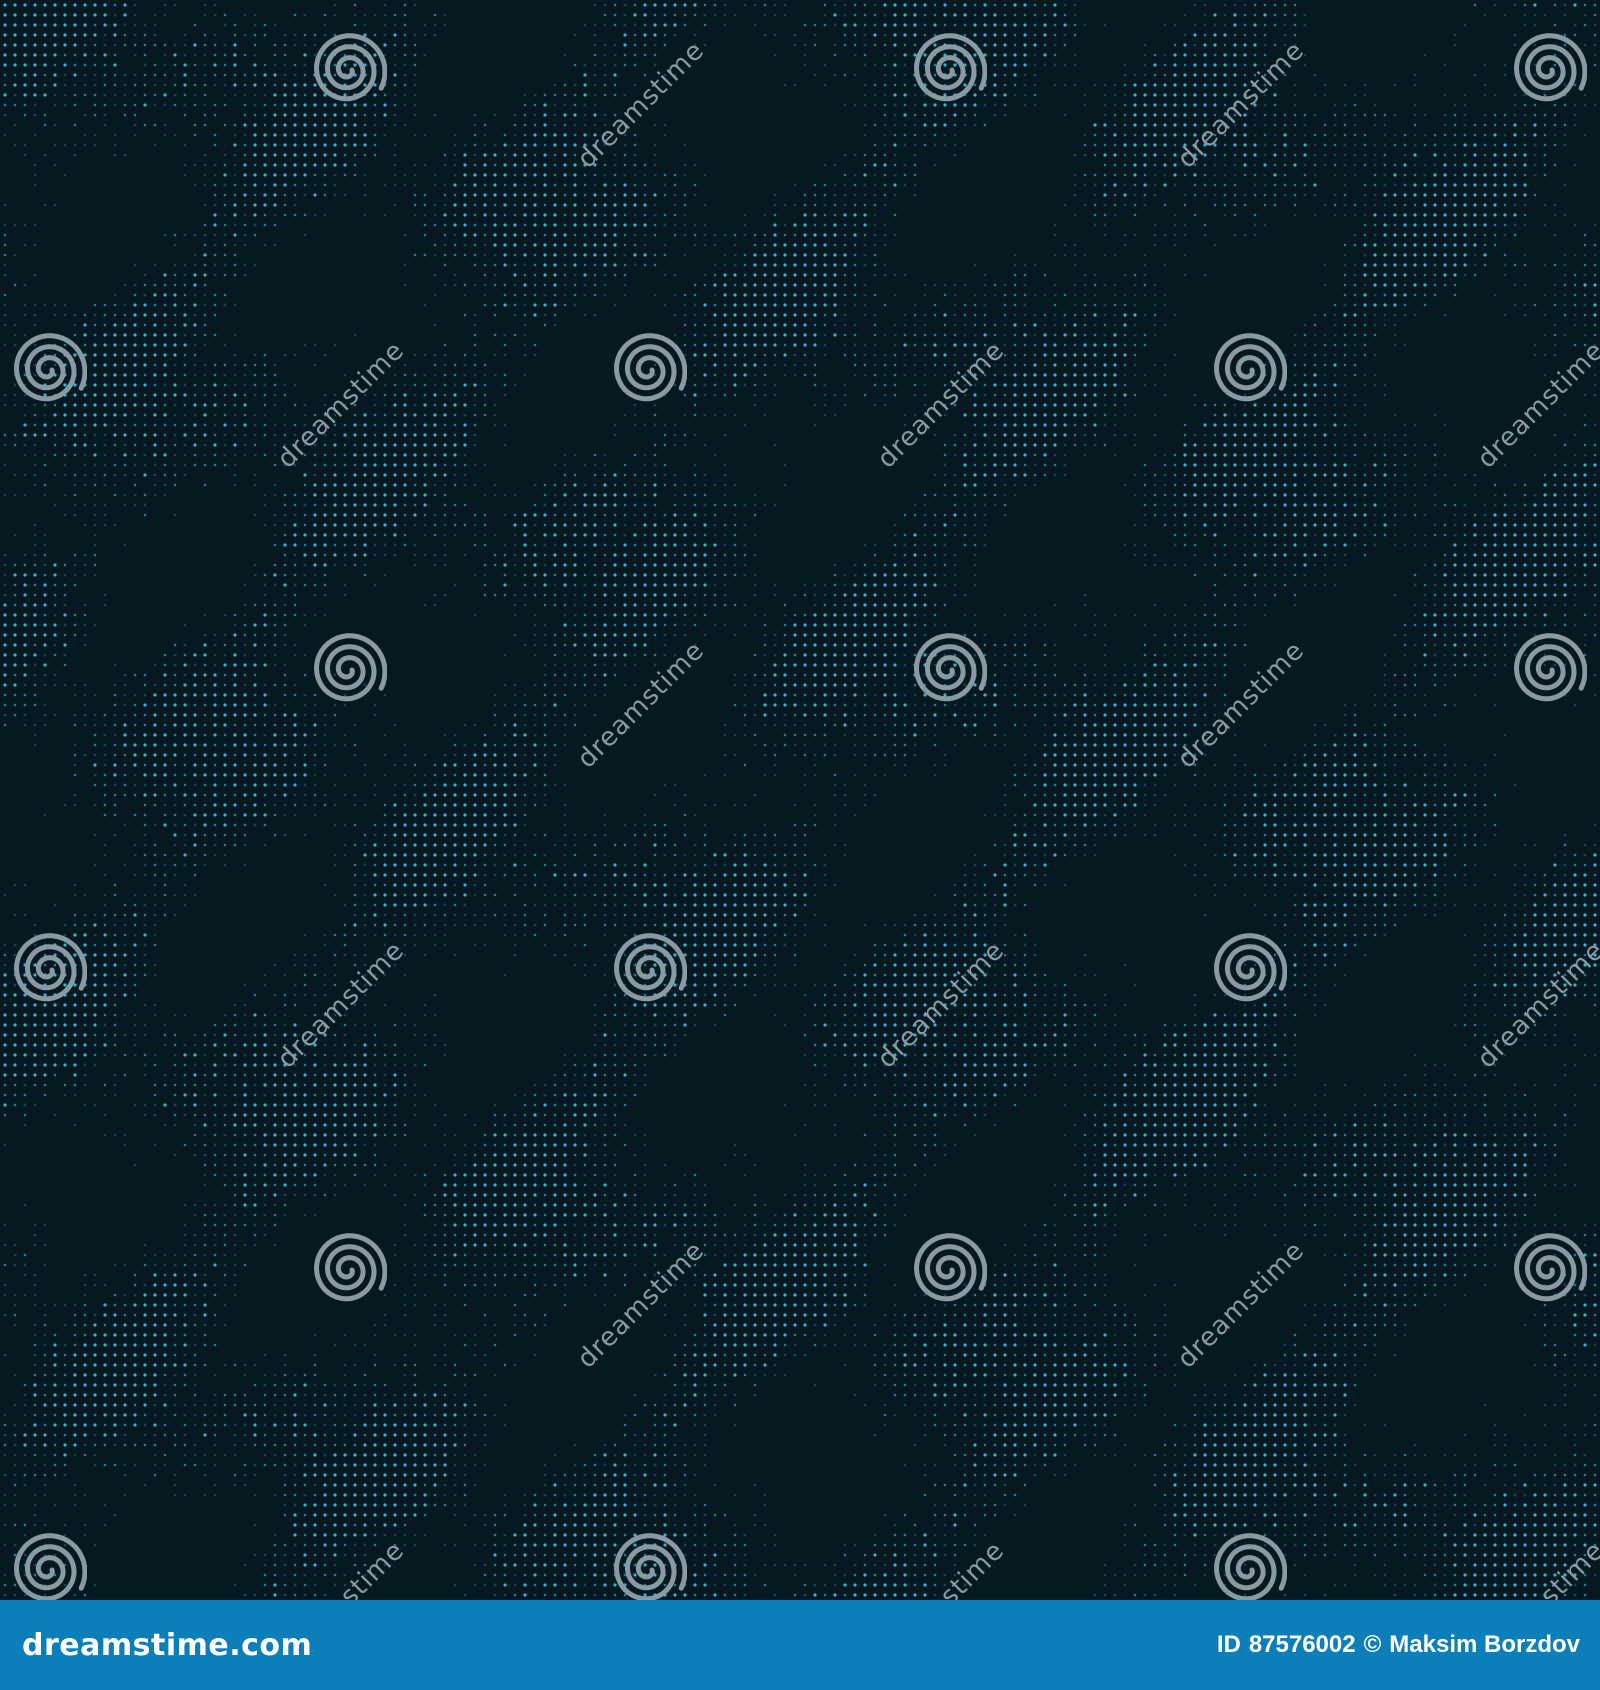  I want to click on brand-text: dreamstime.com, so click(167, 1645).